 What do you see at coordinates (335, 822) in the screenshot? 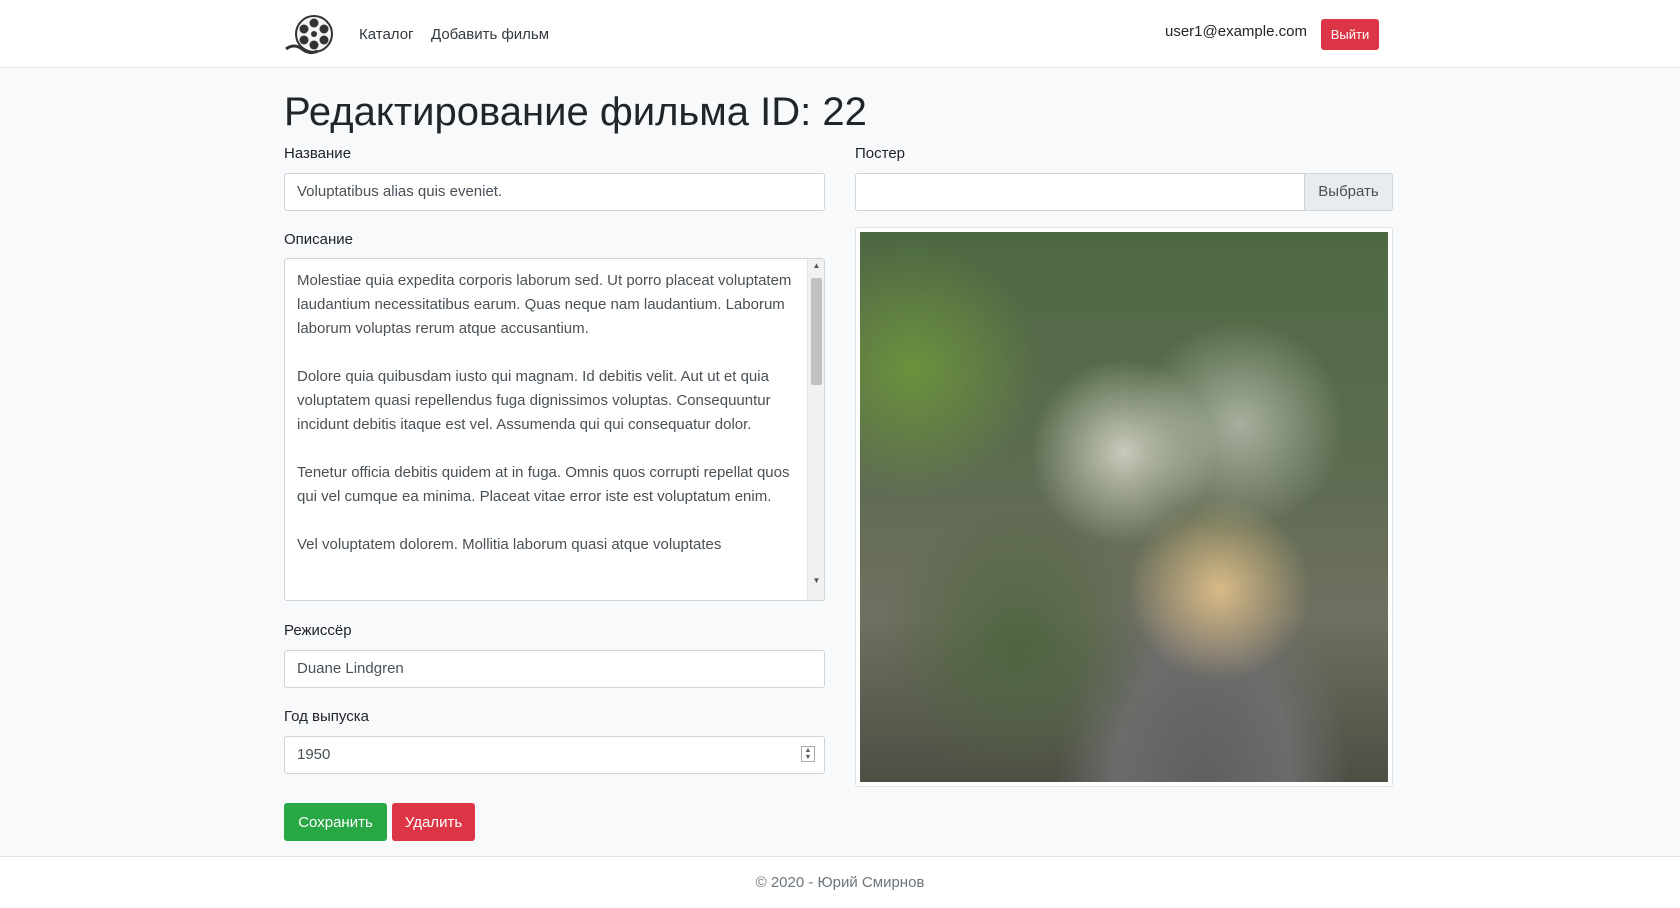
I see `save-button: Сохранить` at bounding box center [335, 822].